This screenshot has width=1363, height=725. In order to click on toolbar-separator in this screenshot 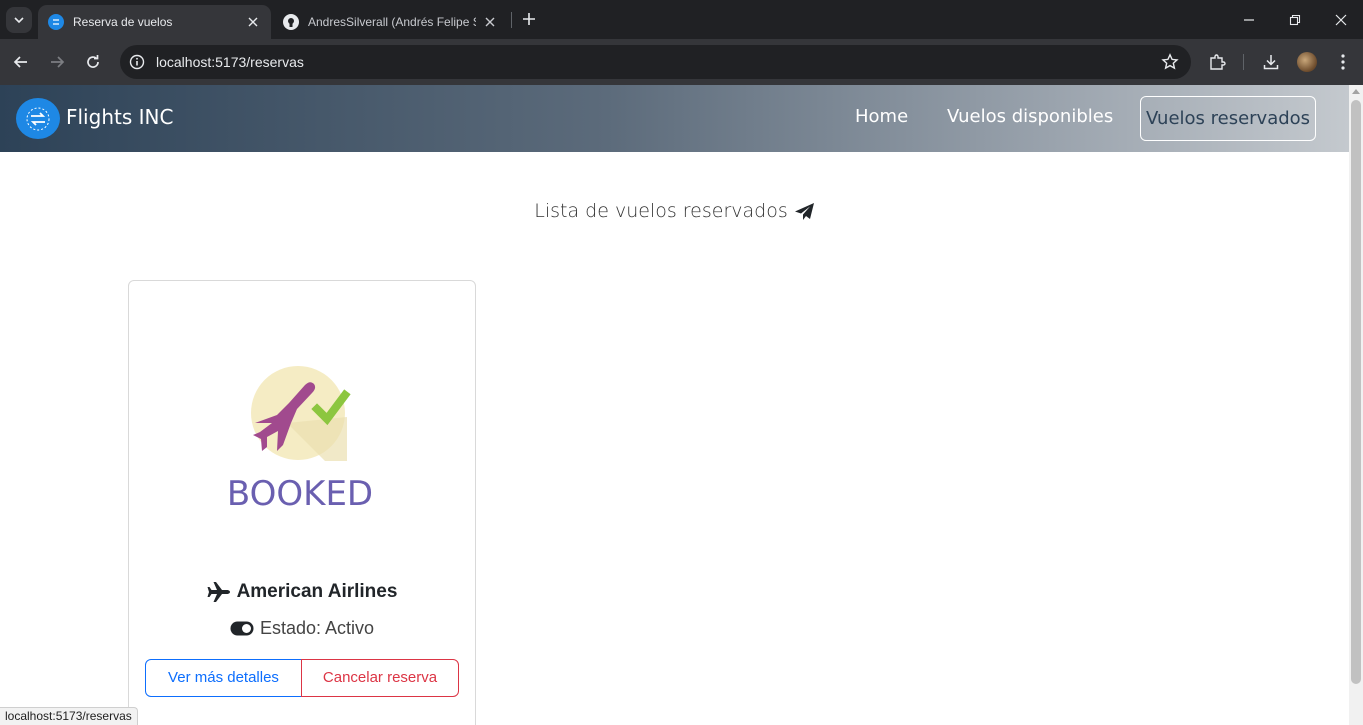, I will do `click(1243, 62)`.